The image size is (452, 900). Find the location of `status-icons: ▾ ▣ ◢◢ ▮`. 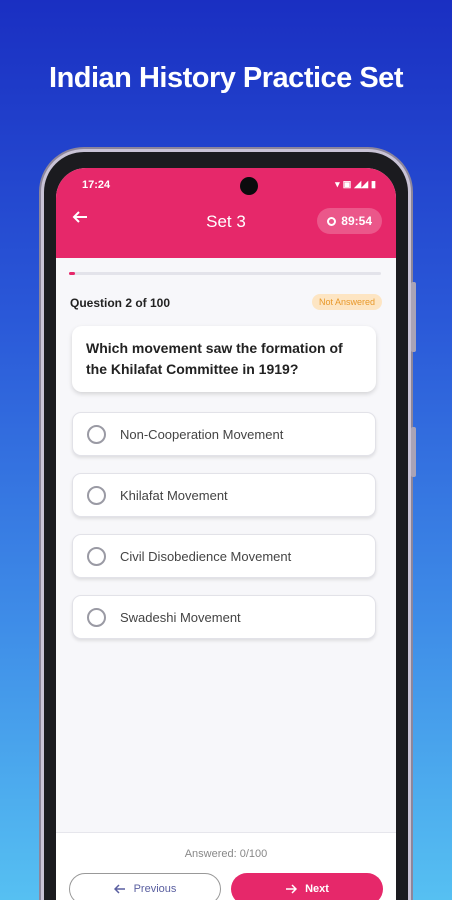

status-icons: ▾ ▣ ◢◢ ▮ is located at coordinates (355, 184).